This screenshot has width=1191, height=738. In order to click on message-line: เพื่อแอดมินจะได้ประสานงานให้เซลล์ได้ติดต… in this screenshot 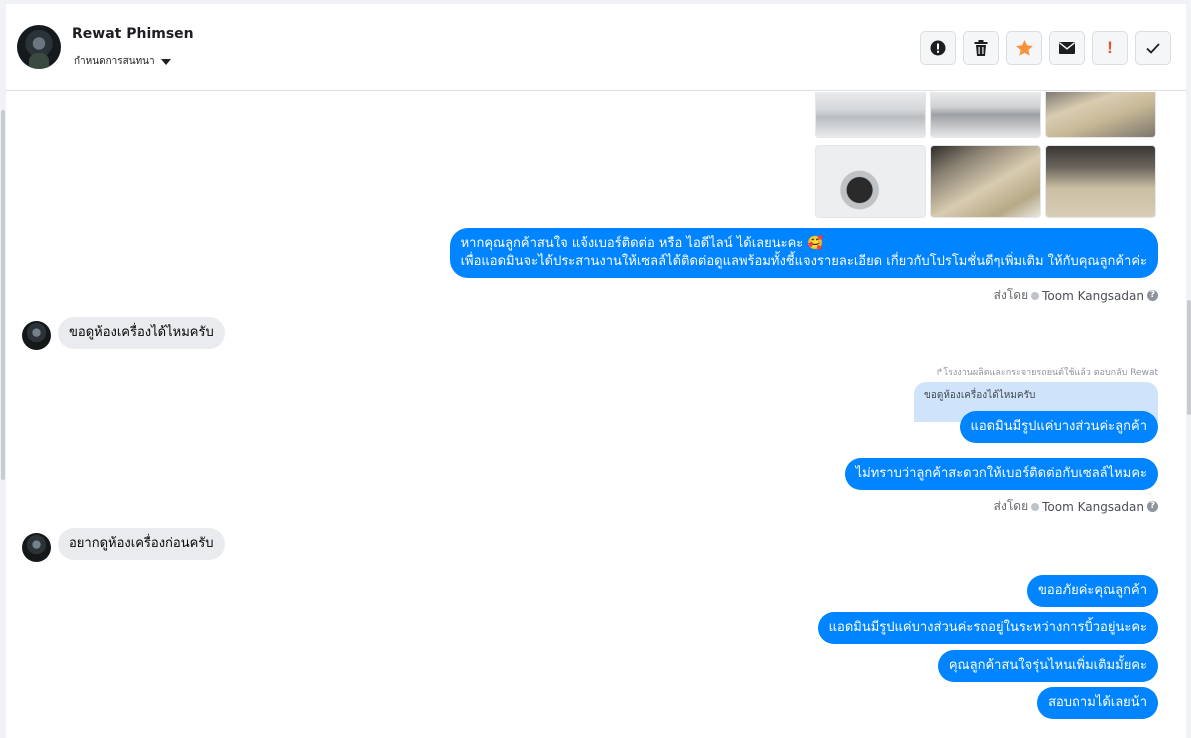, I will do `click(803, 261)`.